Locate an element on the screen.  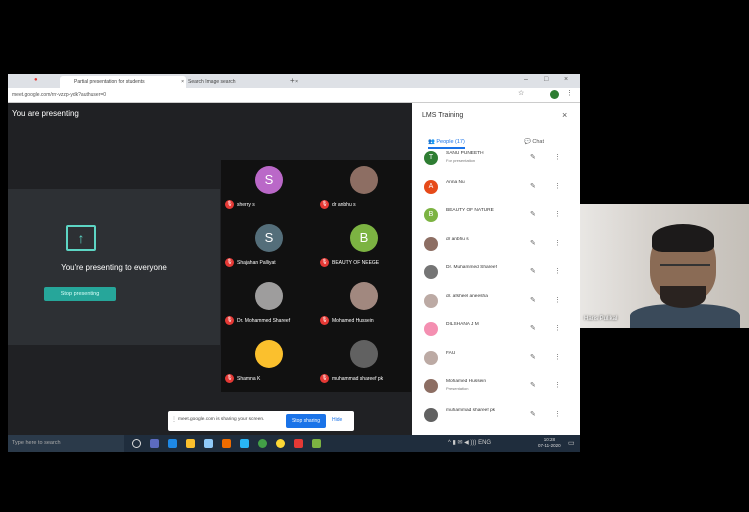
taskbar-clock: 10:28 07-11-2020 is located at coordinates (549, 443).